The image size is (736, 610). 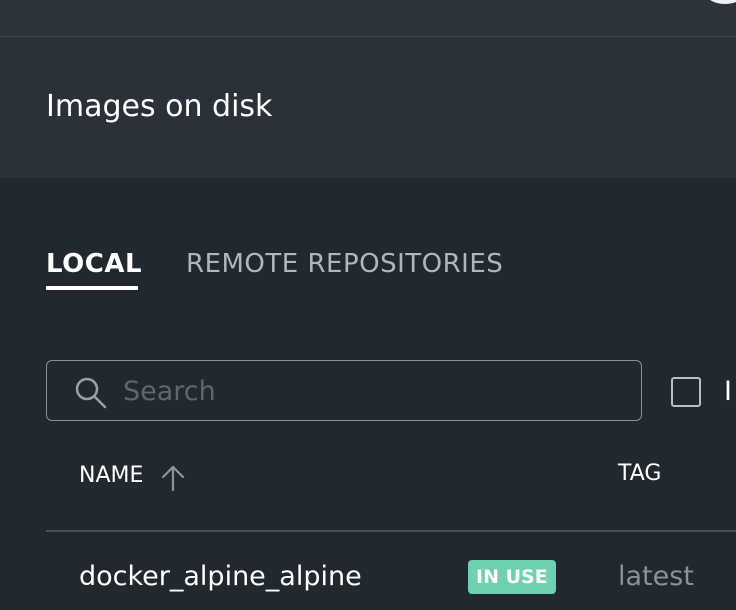 I want to click on page-title: Images on disk, so click(x=159, y=106).